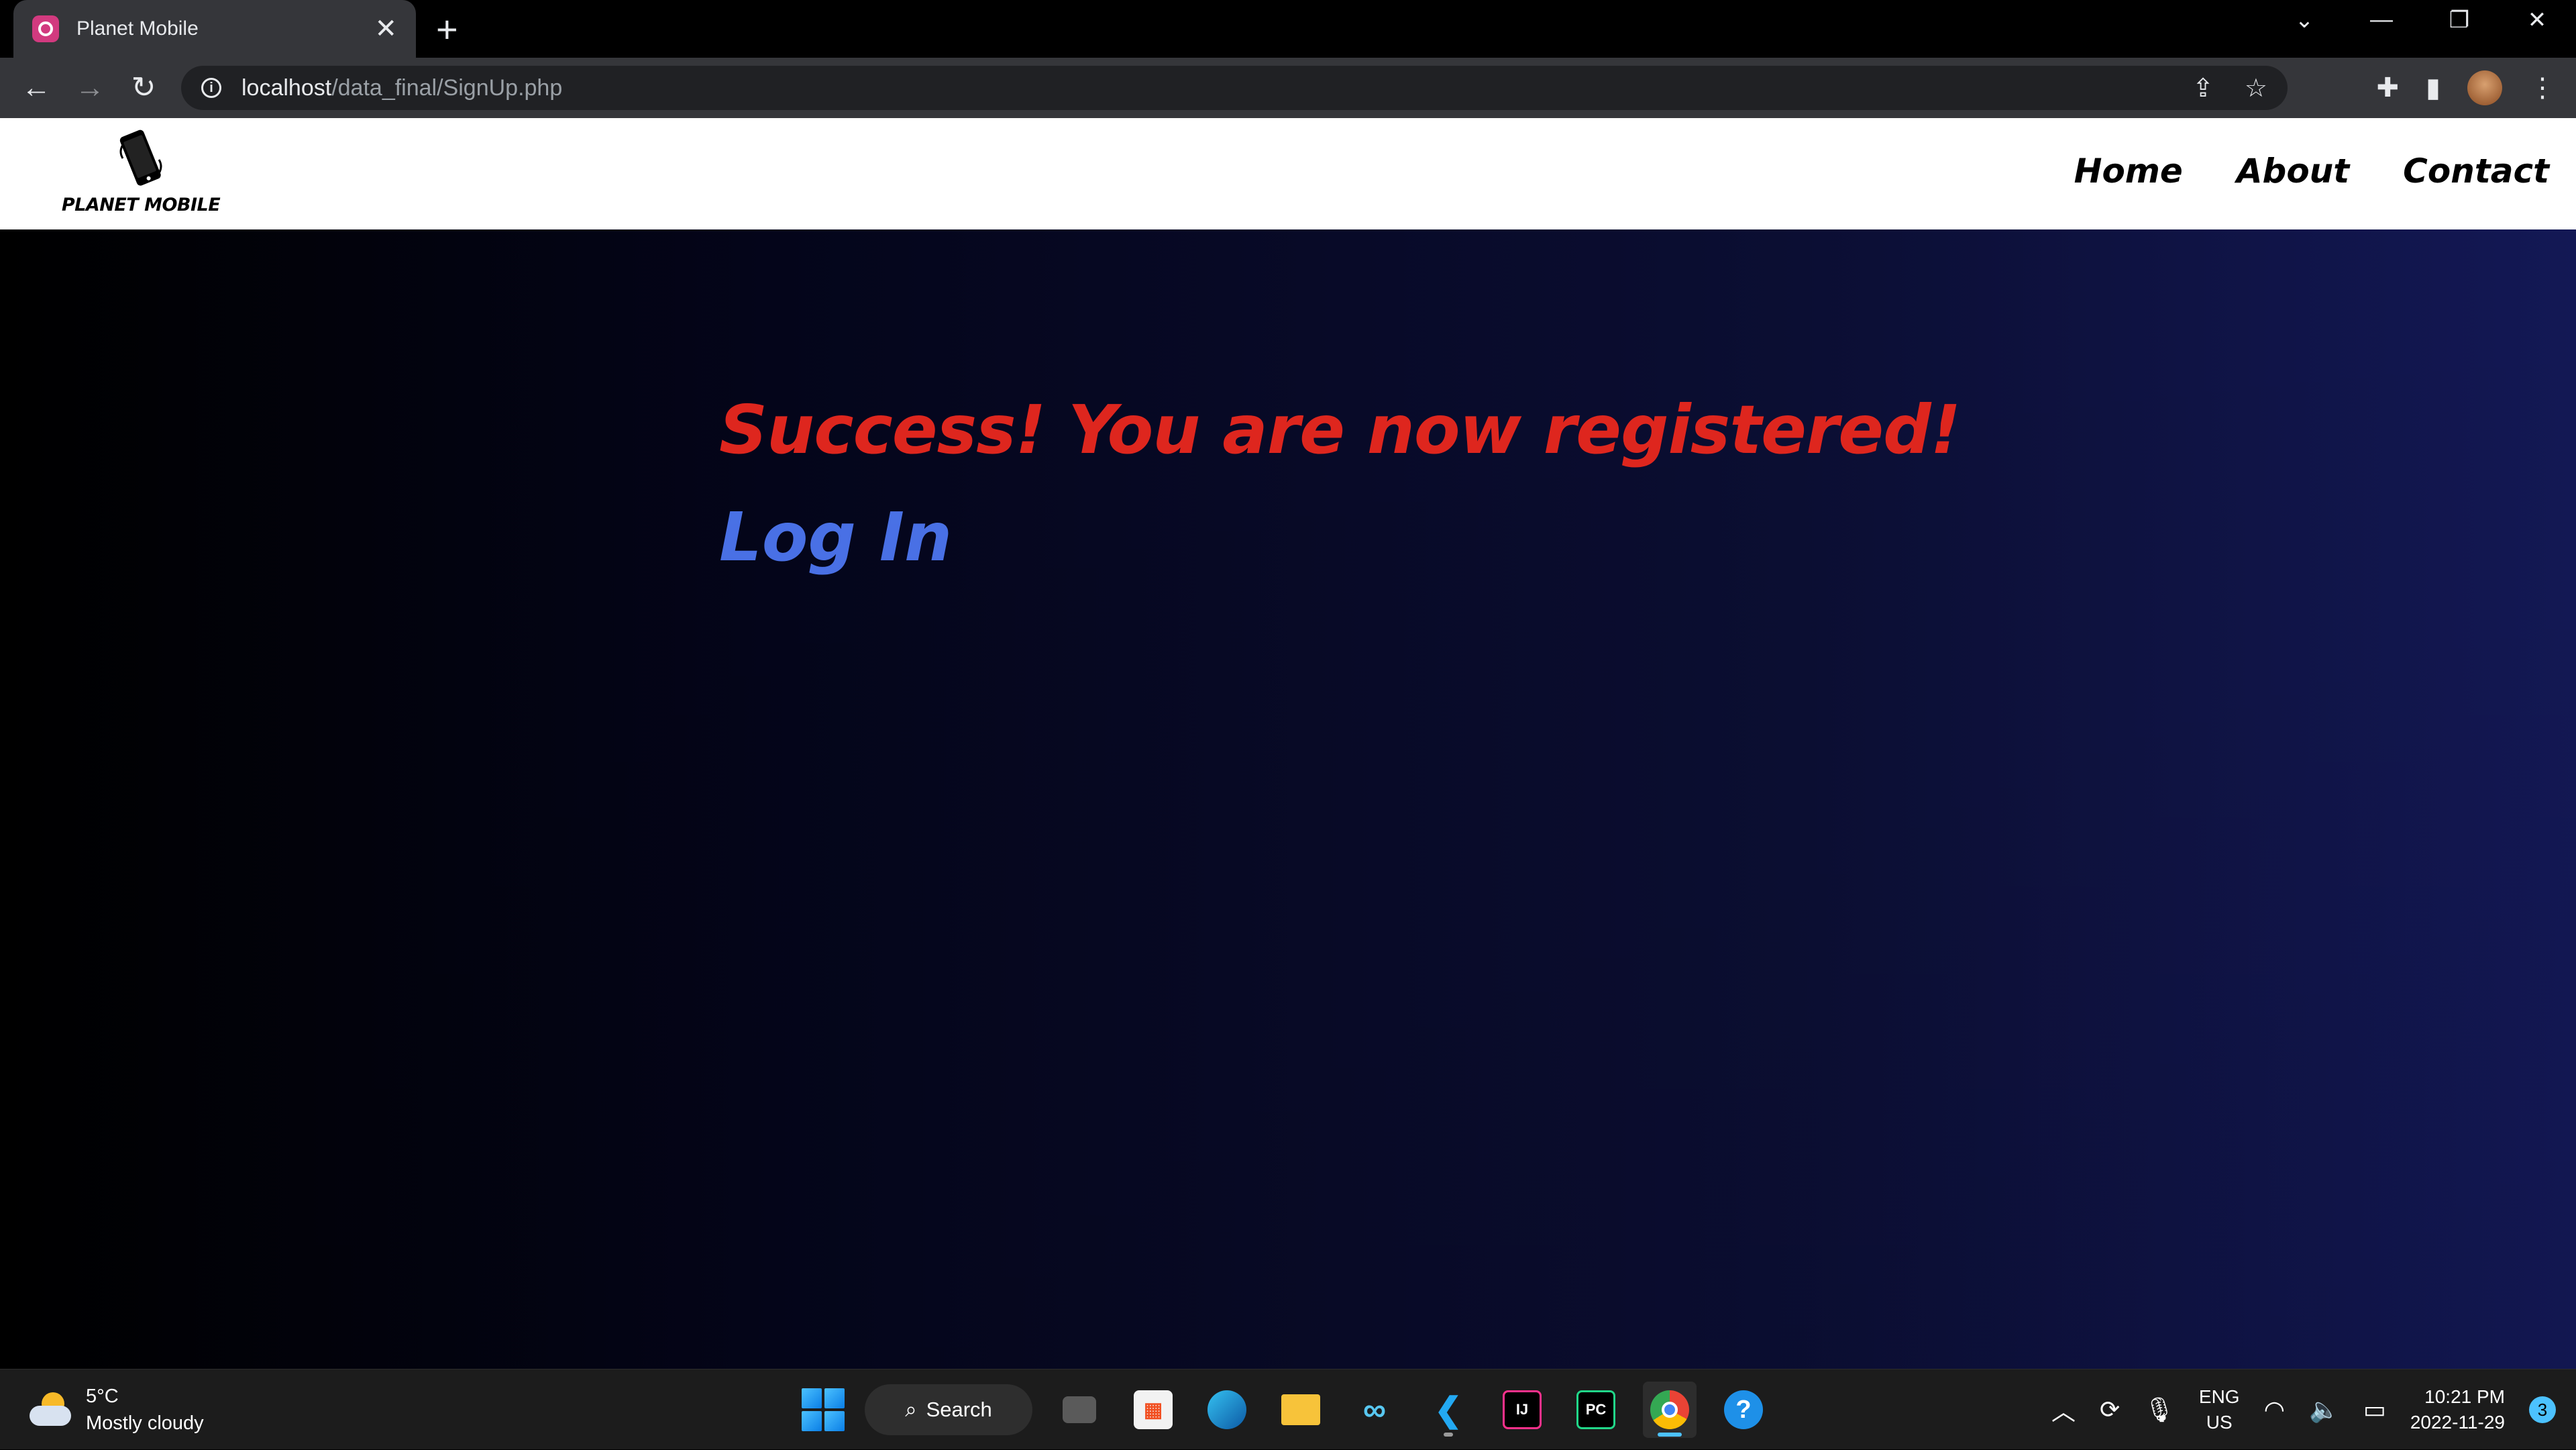 This screenshot has width=2576, height=1450. I want to click on region-code: US, so click(2219, 1422).